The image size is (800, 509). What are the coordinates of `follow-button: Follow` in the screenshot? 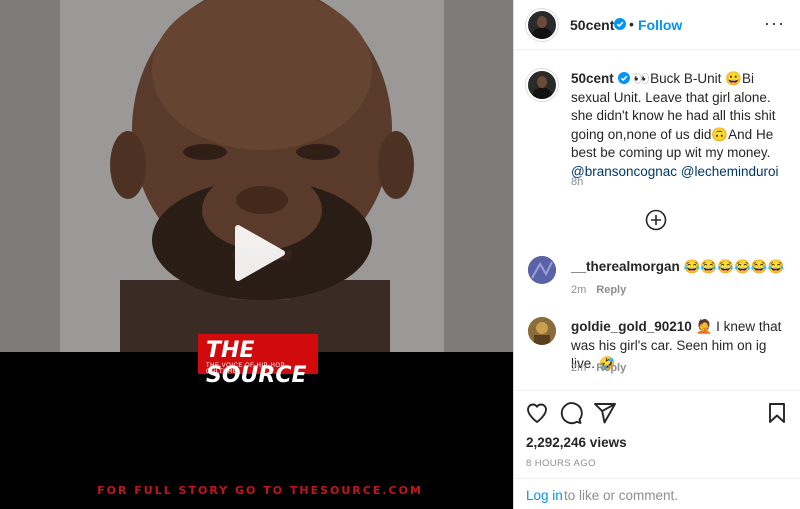 It's located at (660, 25).